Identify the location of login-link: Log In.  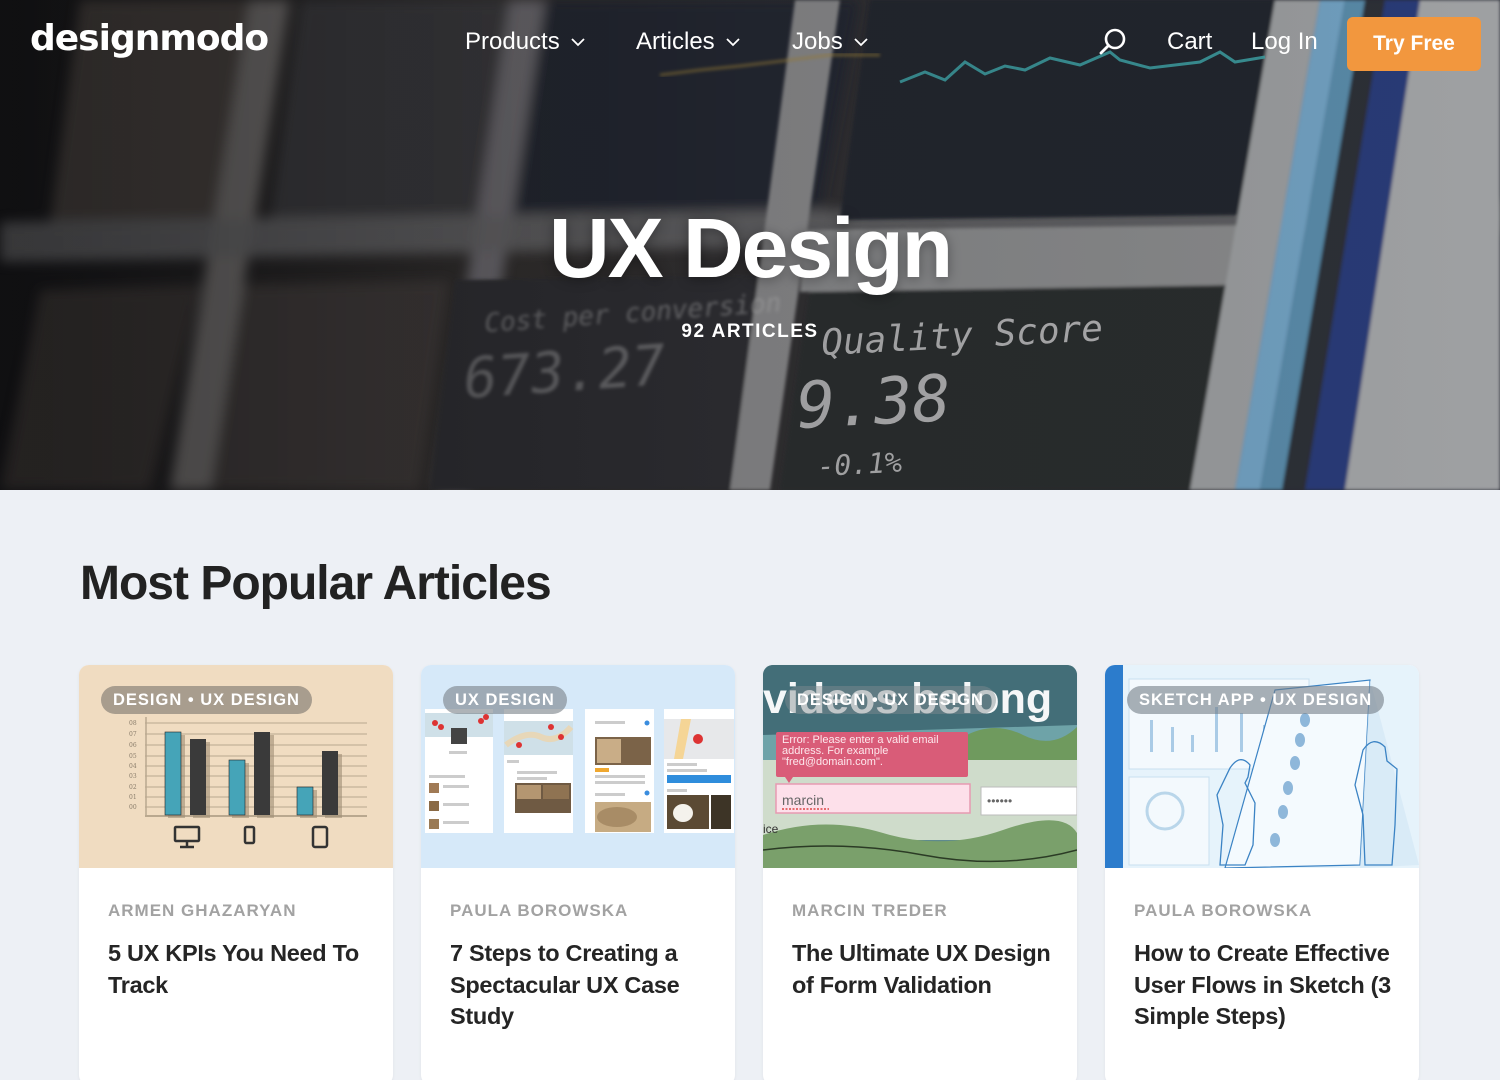
(1284, 42).